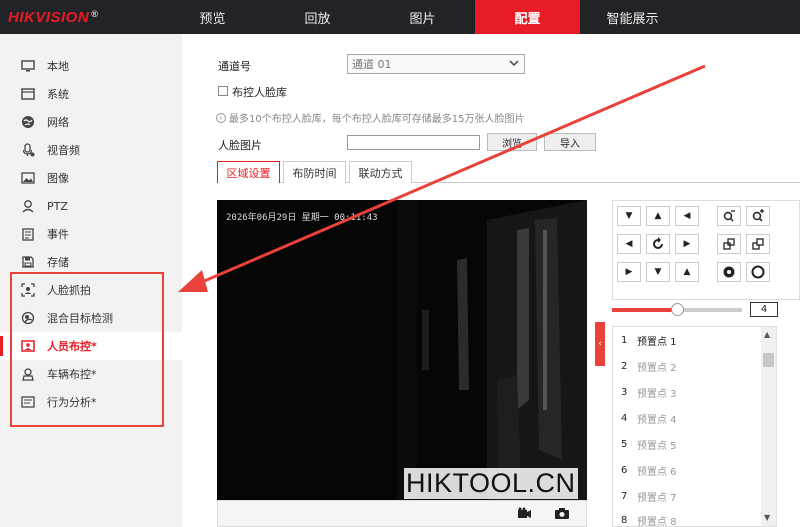  I want to click on ptz-speed-fill, so click(644, 310).